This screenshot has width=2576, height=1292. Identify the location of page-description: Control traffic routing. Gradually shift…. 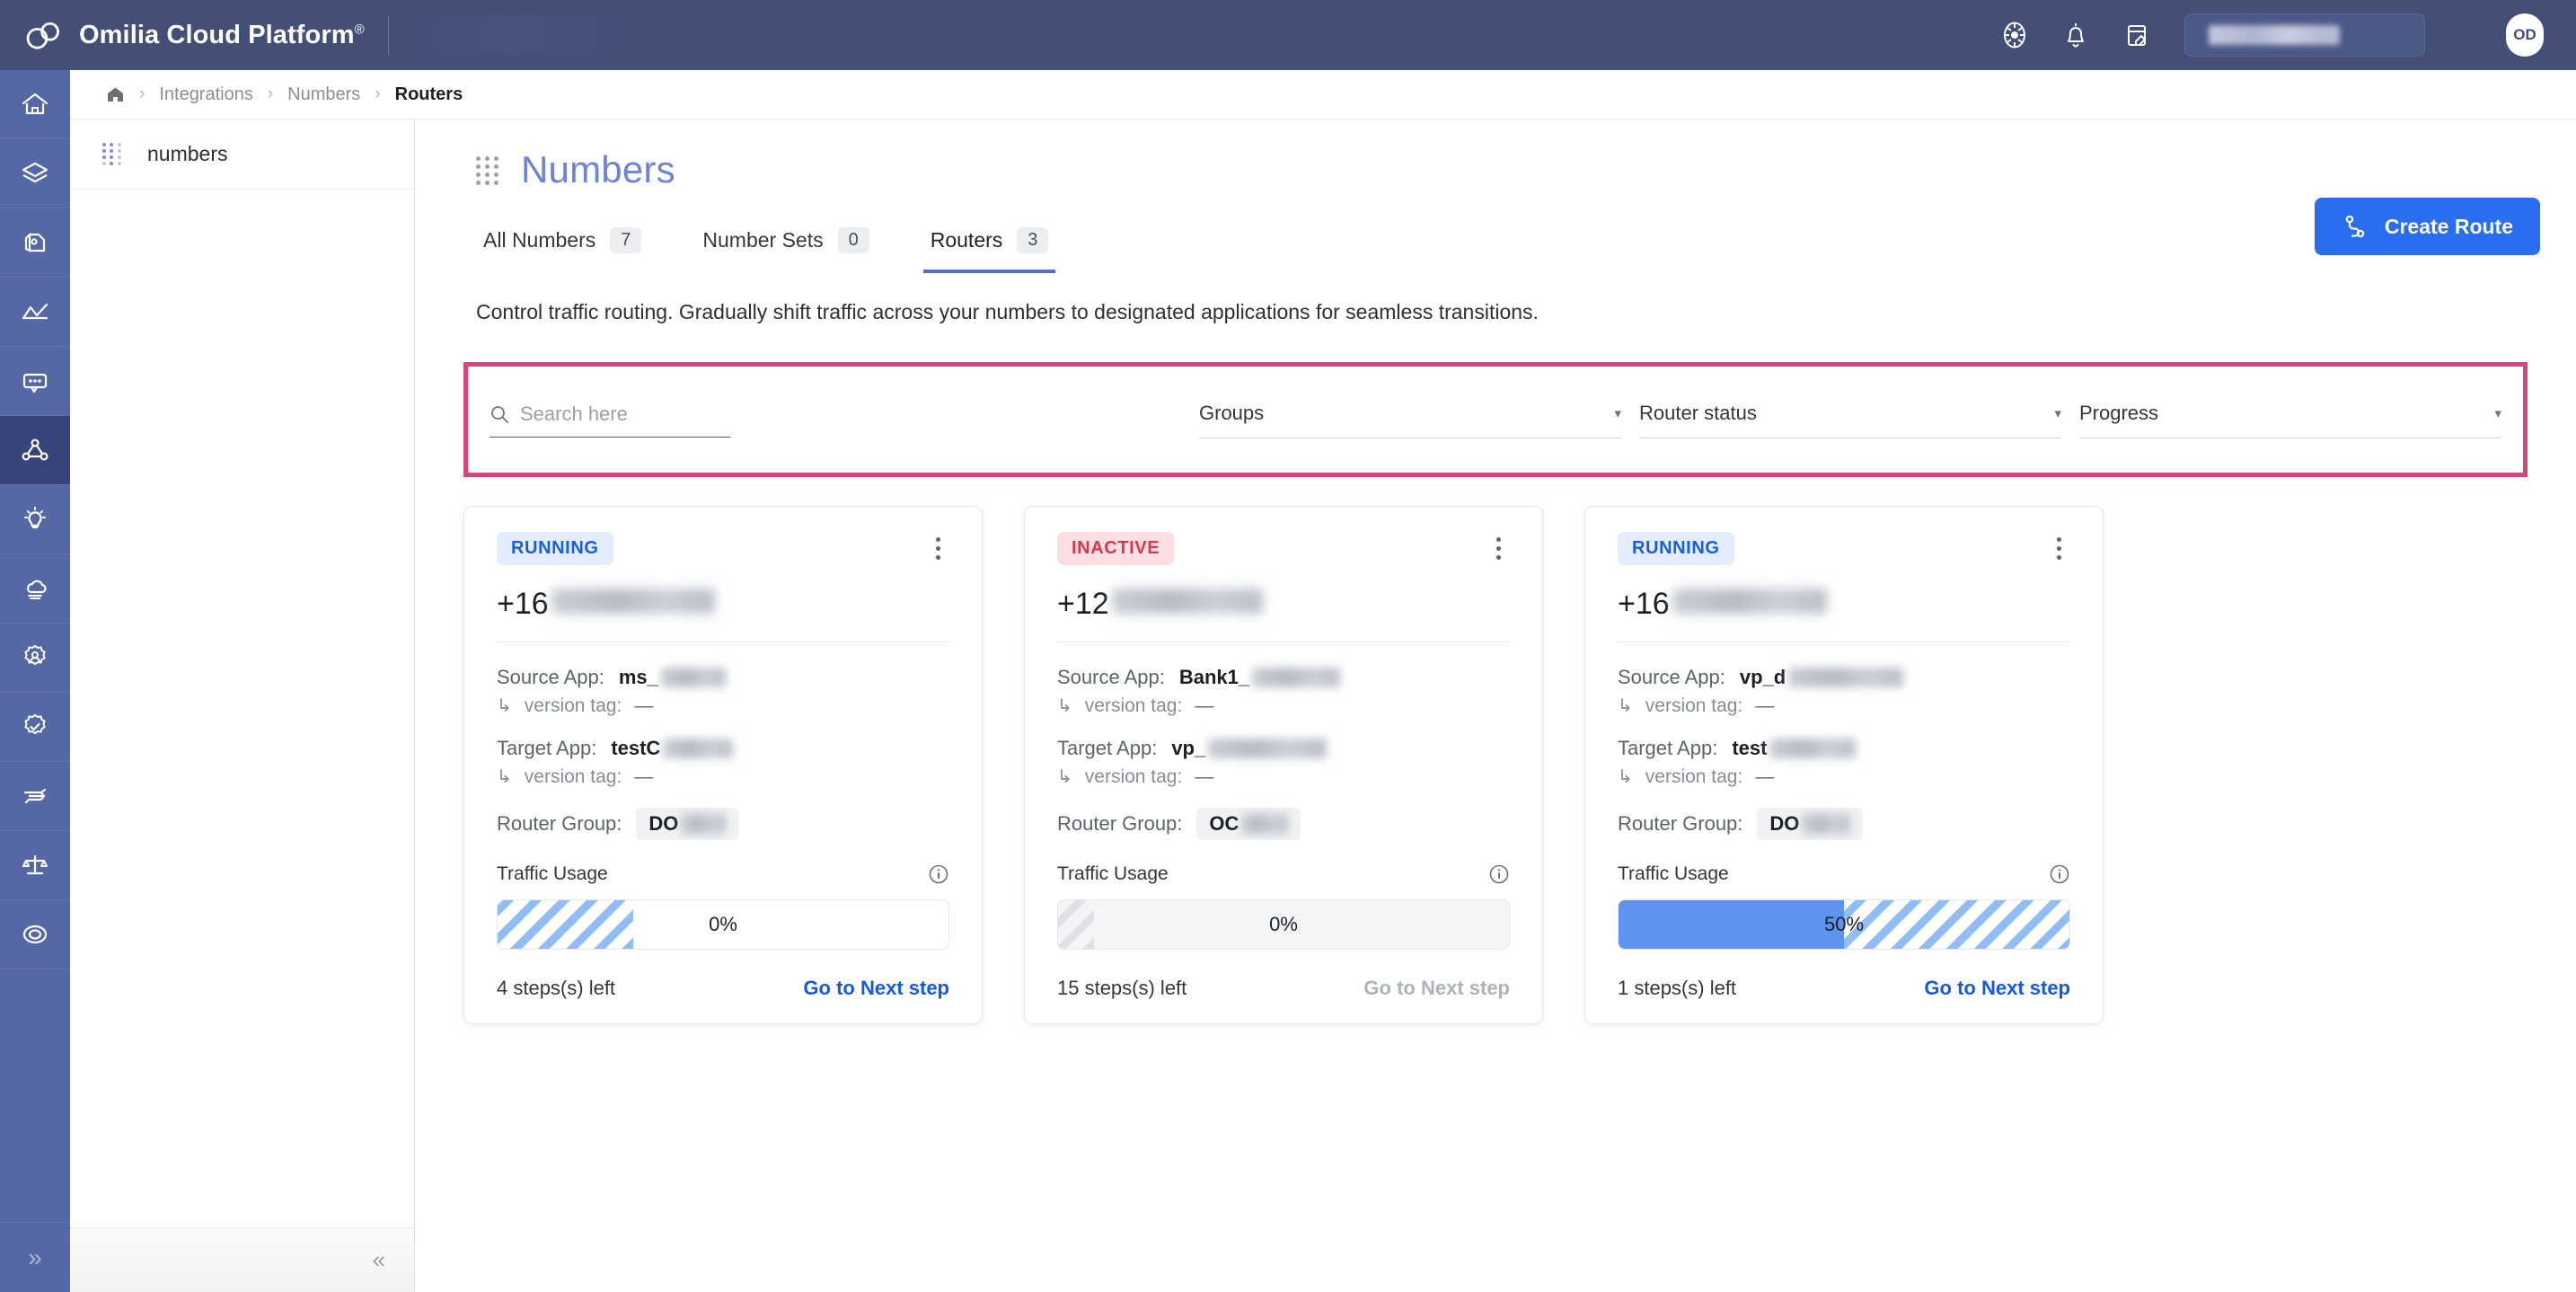
(1007, 311).